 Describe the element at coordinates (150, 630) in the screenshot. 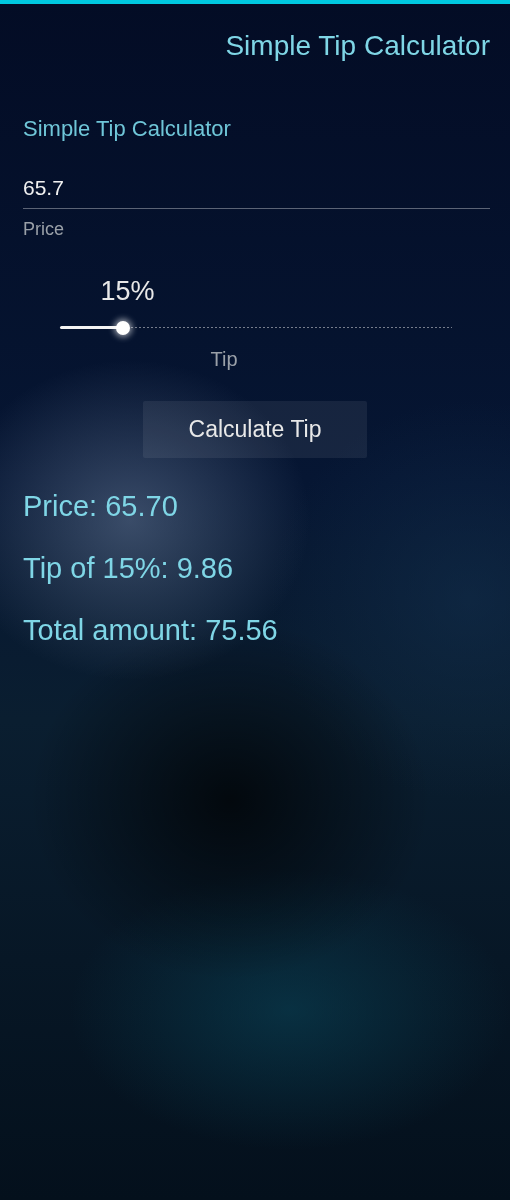

I see `result-text: Total amount: 75.56` at that location.